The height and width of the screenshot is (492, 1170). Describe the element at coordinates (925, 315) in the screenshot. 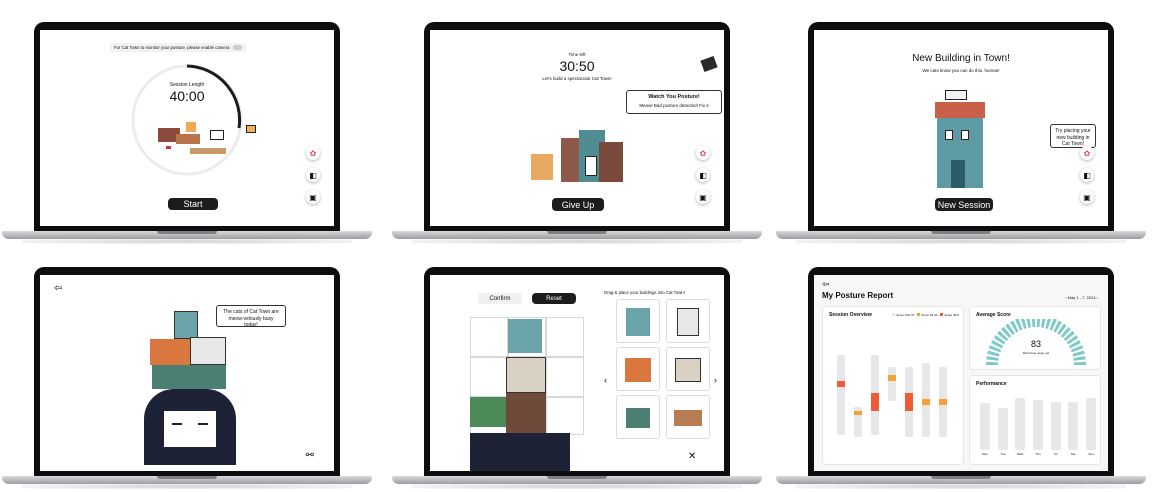

I see `overview-legend: Score 100-70 Score 69-40 Score 39-0` at that location.